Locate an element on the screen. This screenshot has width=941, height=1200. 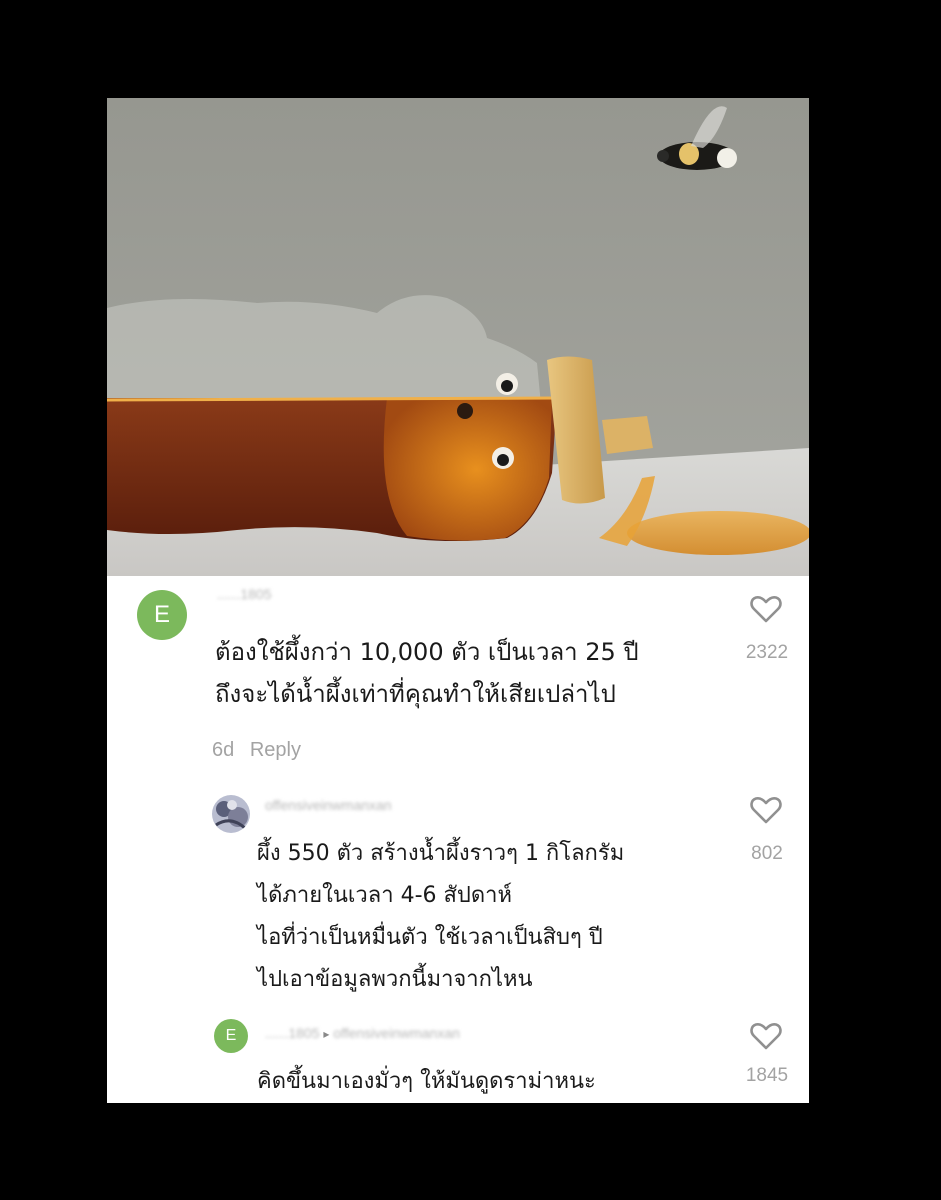
comment-text: คิดขึ้นมาเองมั่วๆ ให้มันดูดราม่าหนะ is located at coordinates (426, 1081).